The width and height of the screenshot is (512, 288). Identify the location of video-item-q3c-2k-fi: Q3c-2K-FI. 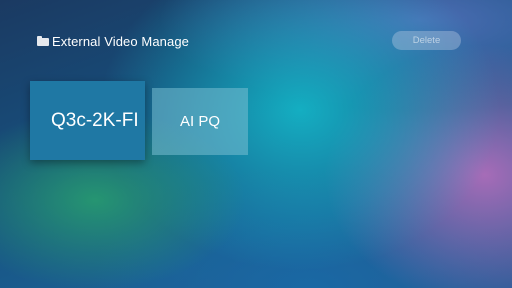
(87, 120).